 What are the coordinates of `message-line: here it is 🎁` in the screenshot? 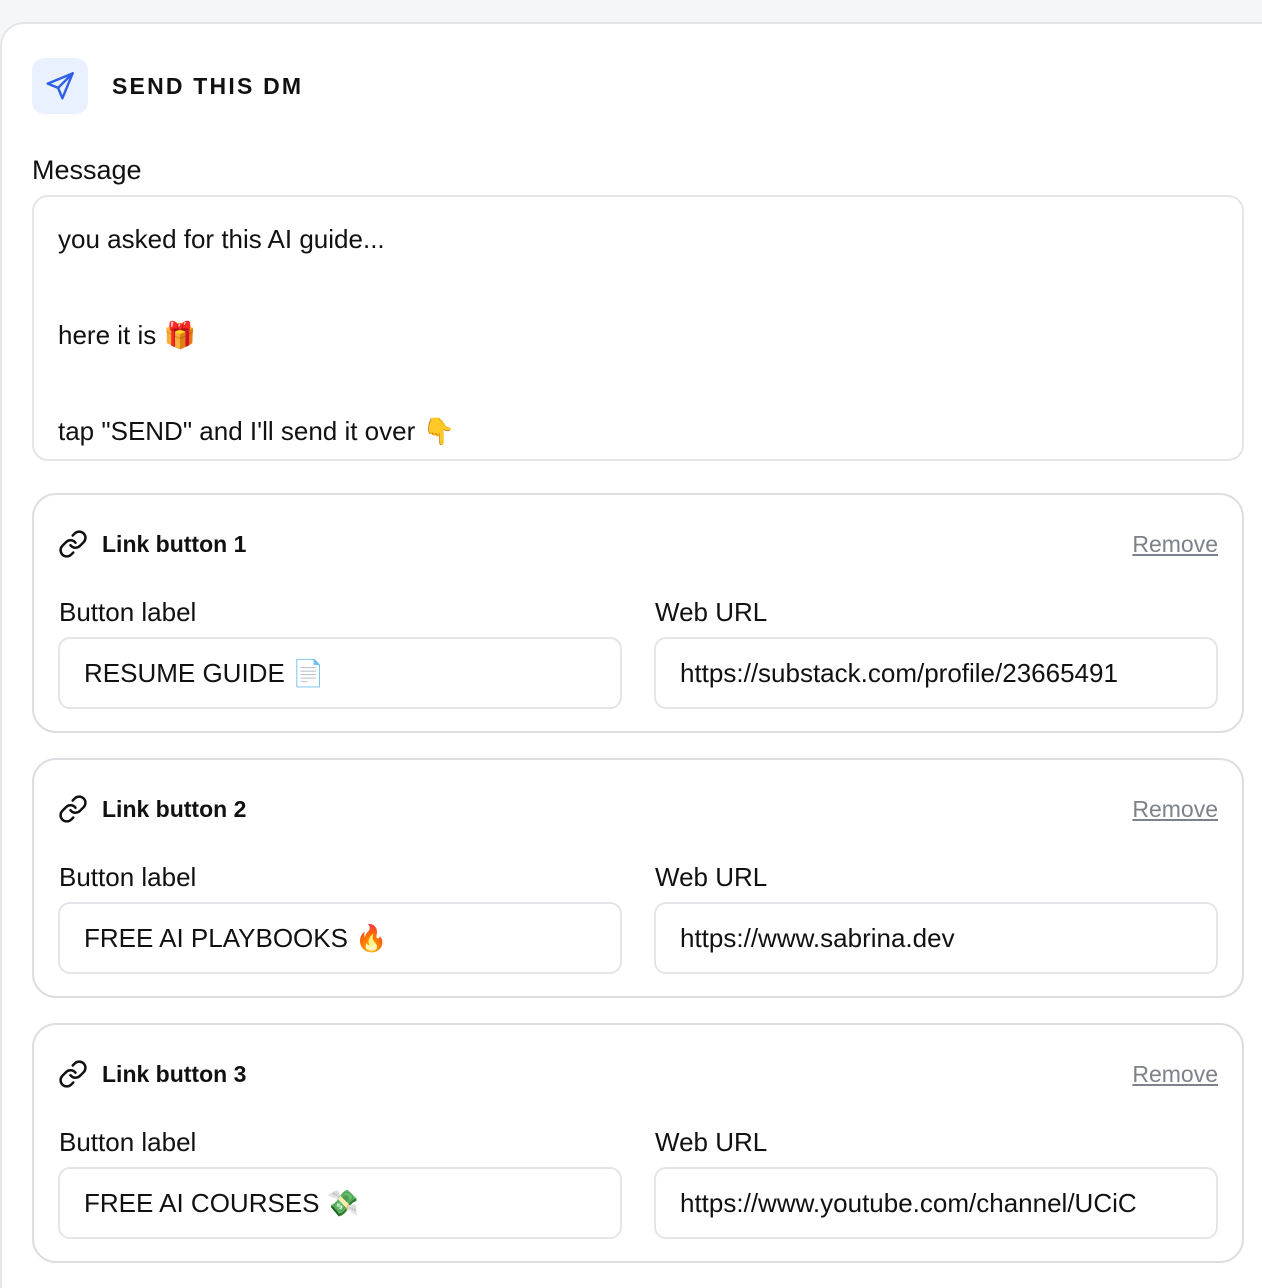 It's located at (127, 335).